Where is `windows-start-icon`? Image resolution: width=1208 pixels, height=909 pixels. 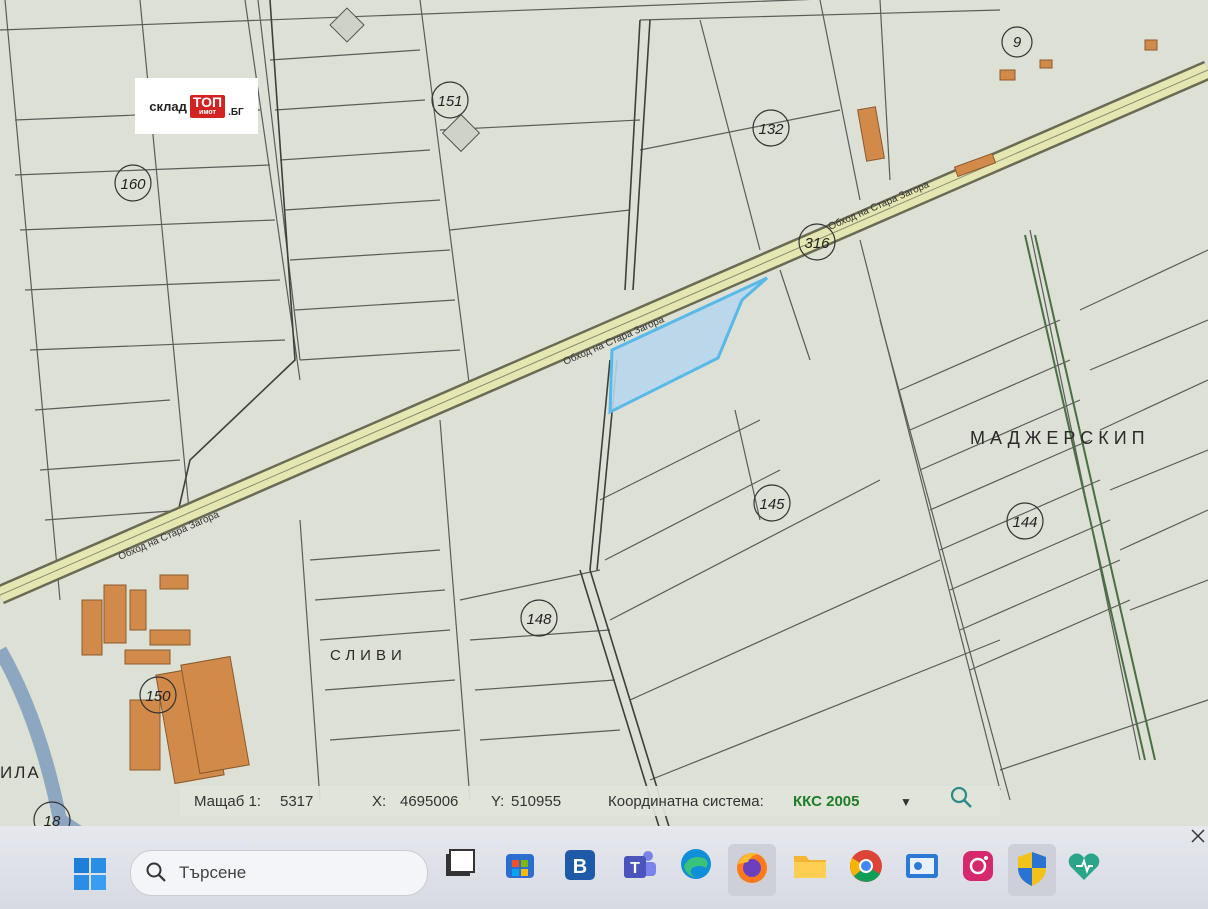 windows-start-icon is located at coordinates (94, 880).